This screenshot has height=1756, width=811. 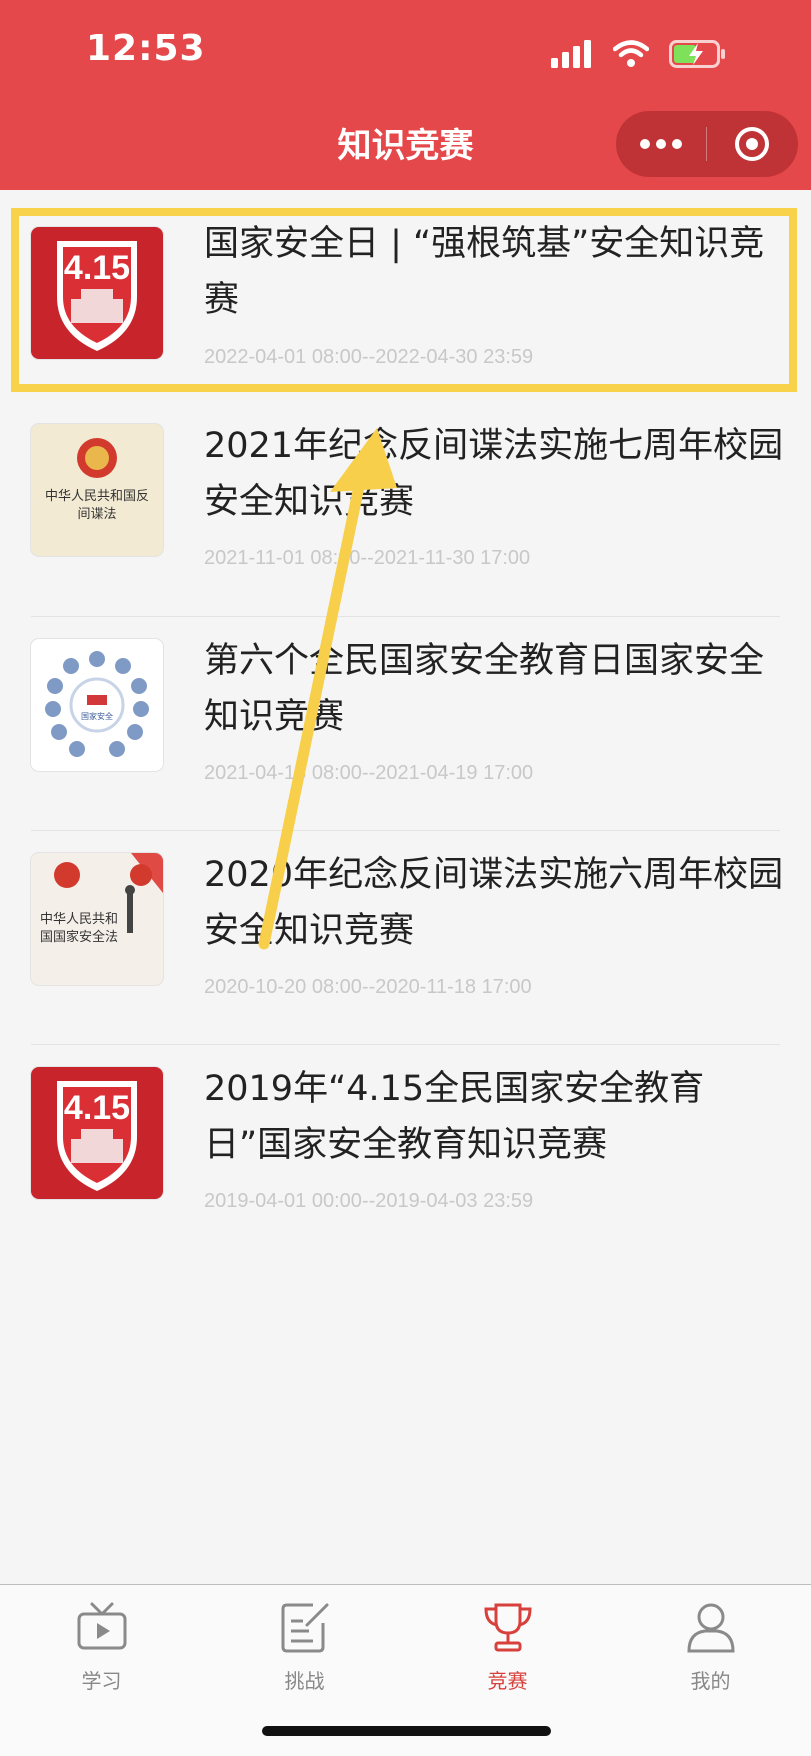 I want to click on miniprogram-capsule, so click(x=707, y=144).